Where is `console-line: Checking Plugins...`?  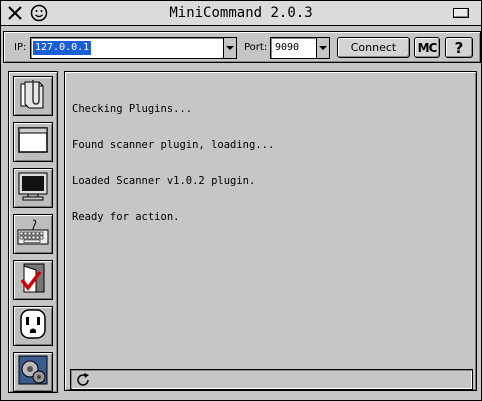
console-line: Checking Plugins... is located at coordinates (132, 109).